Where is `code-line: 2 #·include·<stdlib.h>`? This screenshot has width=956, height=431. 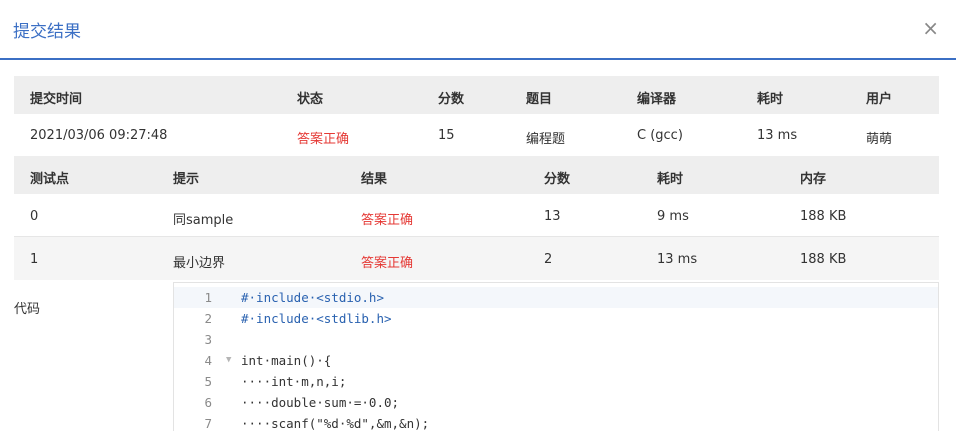 code-line: 2 #·include·<stdlib.h> is located at coordinates (556, 318).